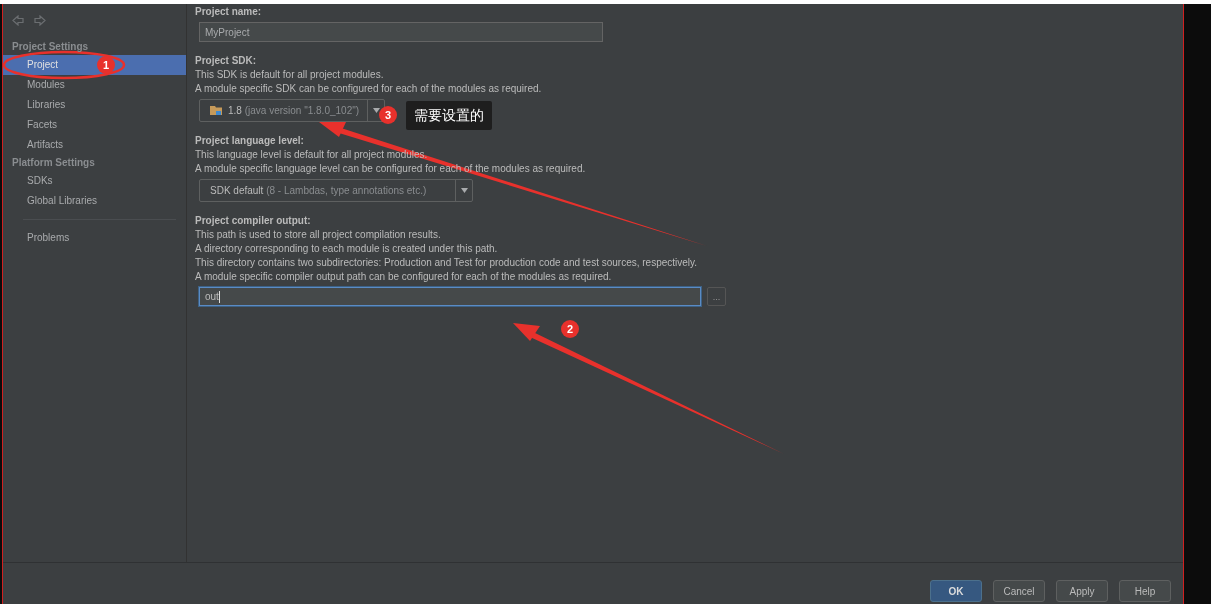 The height and width of the screenshot is (604, 1211). What do you see at coordinates (401, 32) in the screenshot?
I see `project-name-field: MyProject` at bounding box center [401, 32].